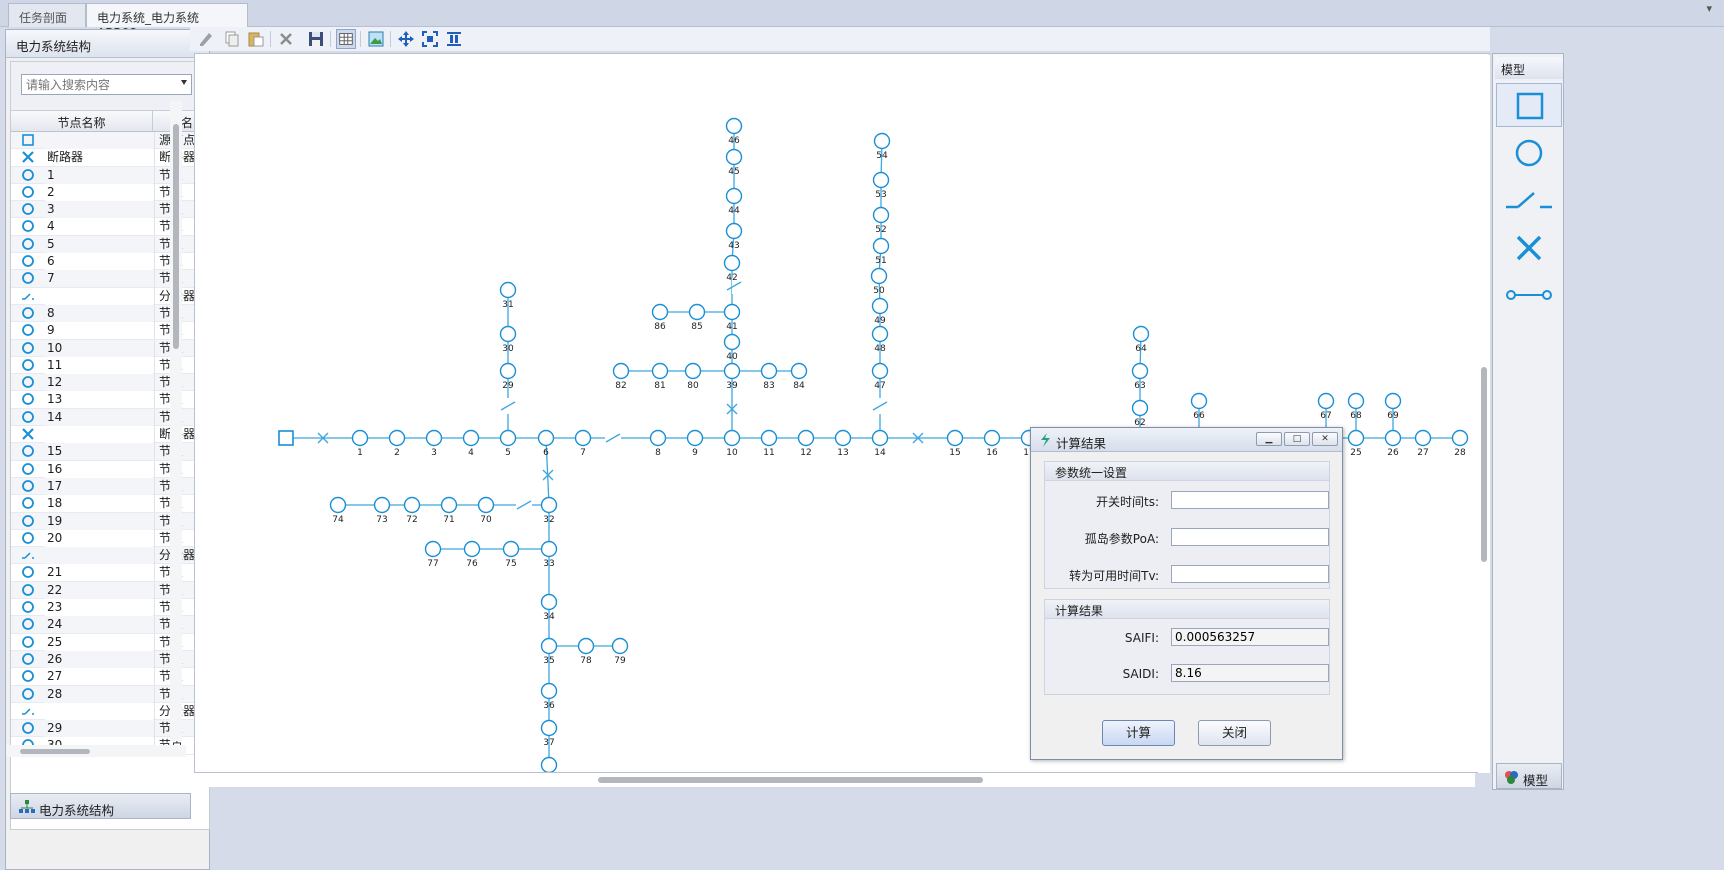  Describe the element at coordinates (790, 780) in the screenshot. I see `canvas-horizontal-scroll-thumb` at that location.